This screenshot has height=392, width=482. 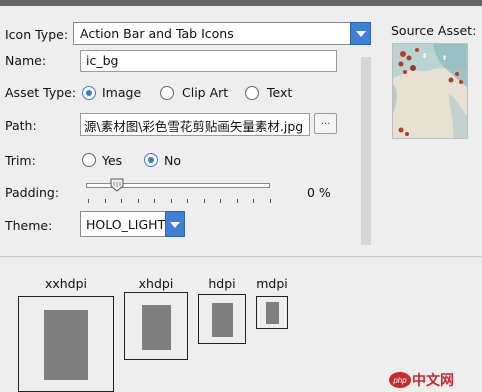 I want to click on trim-yes-radio, so click(x=89, y=160).